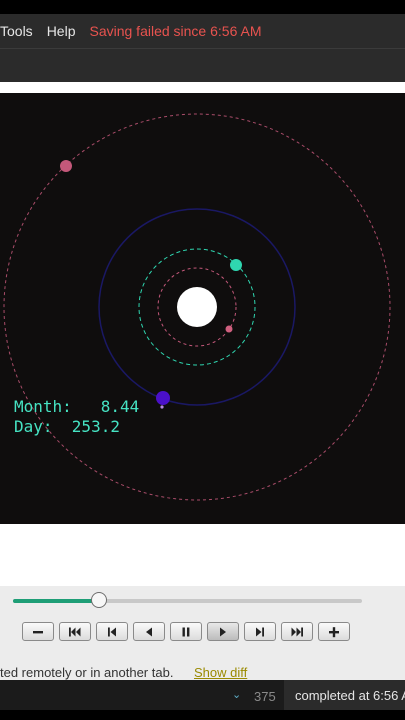  What do you see at coordinates (175, 31) in the screenshot?
I see `save-status: Saving failed since 6:56 AM` at bounding box center [175, 31].